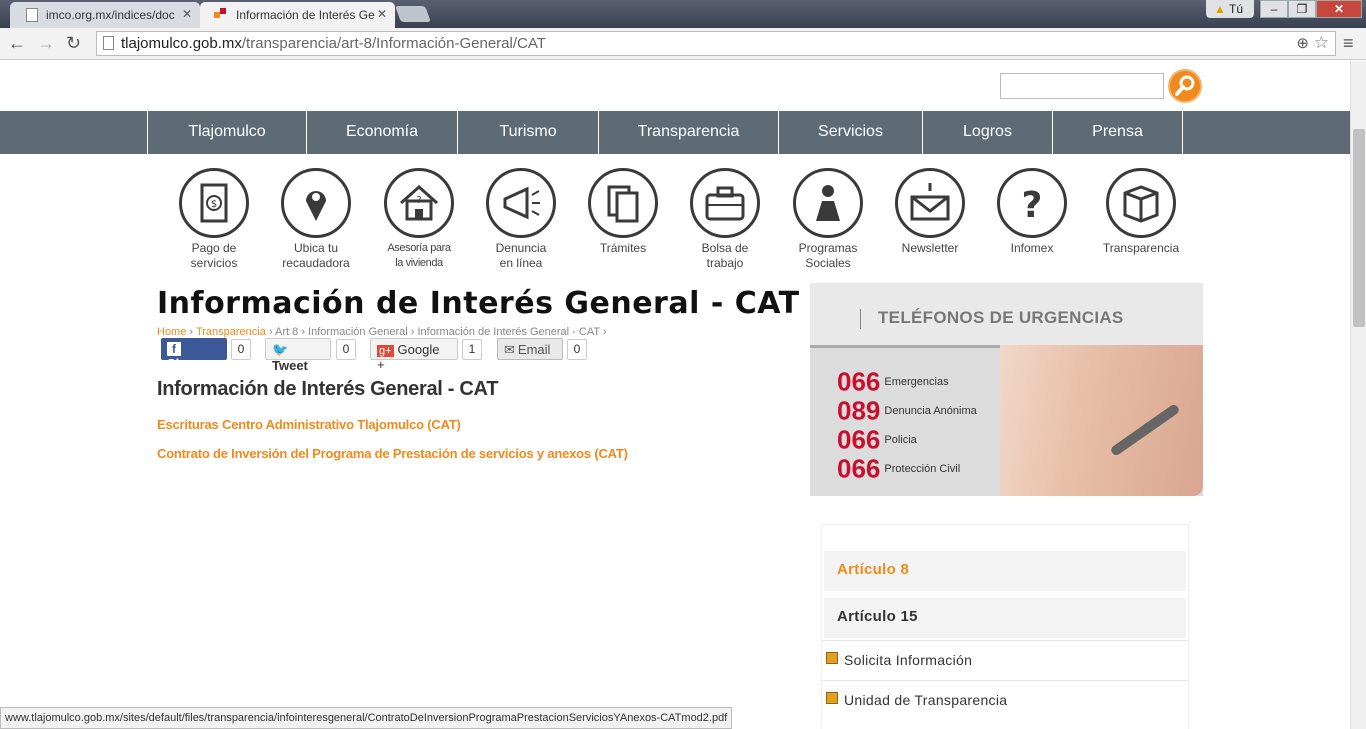  What do you see at coordinates (916, 382) in the screenshot?
I see `phone-label: Emergencias` at bounding box center [916, 382].